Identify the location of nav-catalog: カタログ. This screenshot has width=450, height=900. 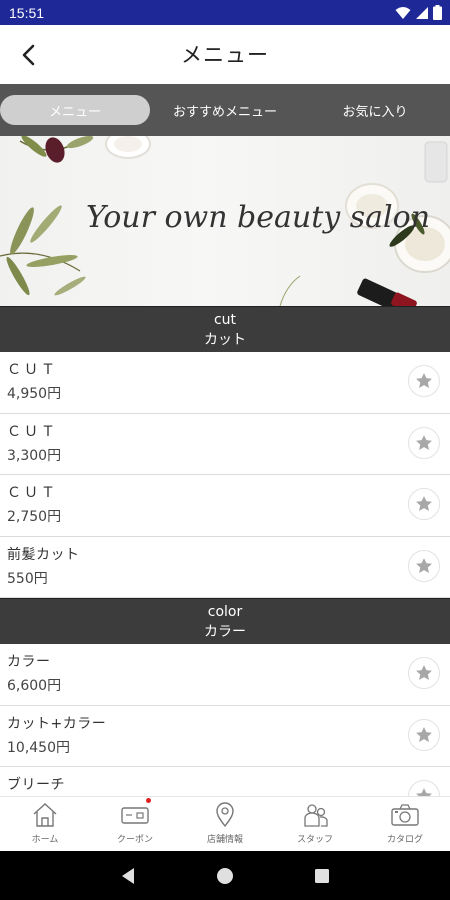
(405, 824).